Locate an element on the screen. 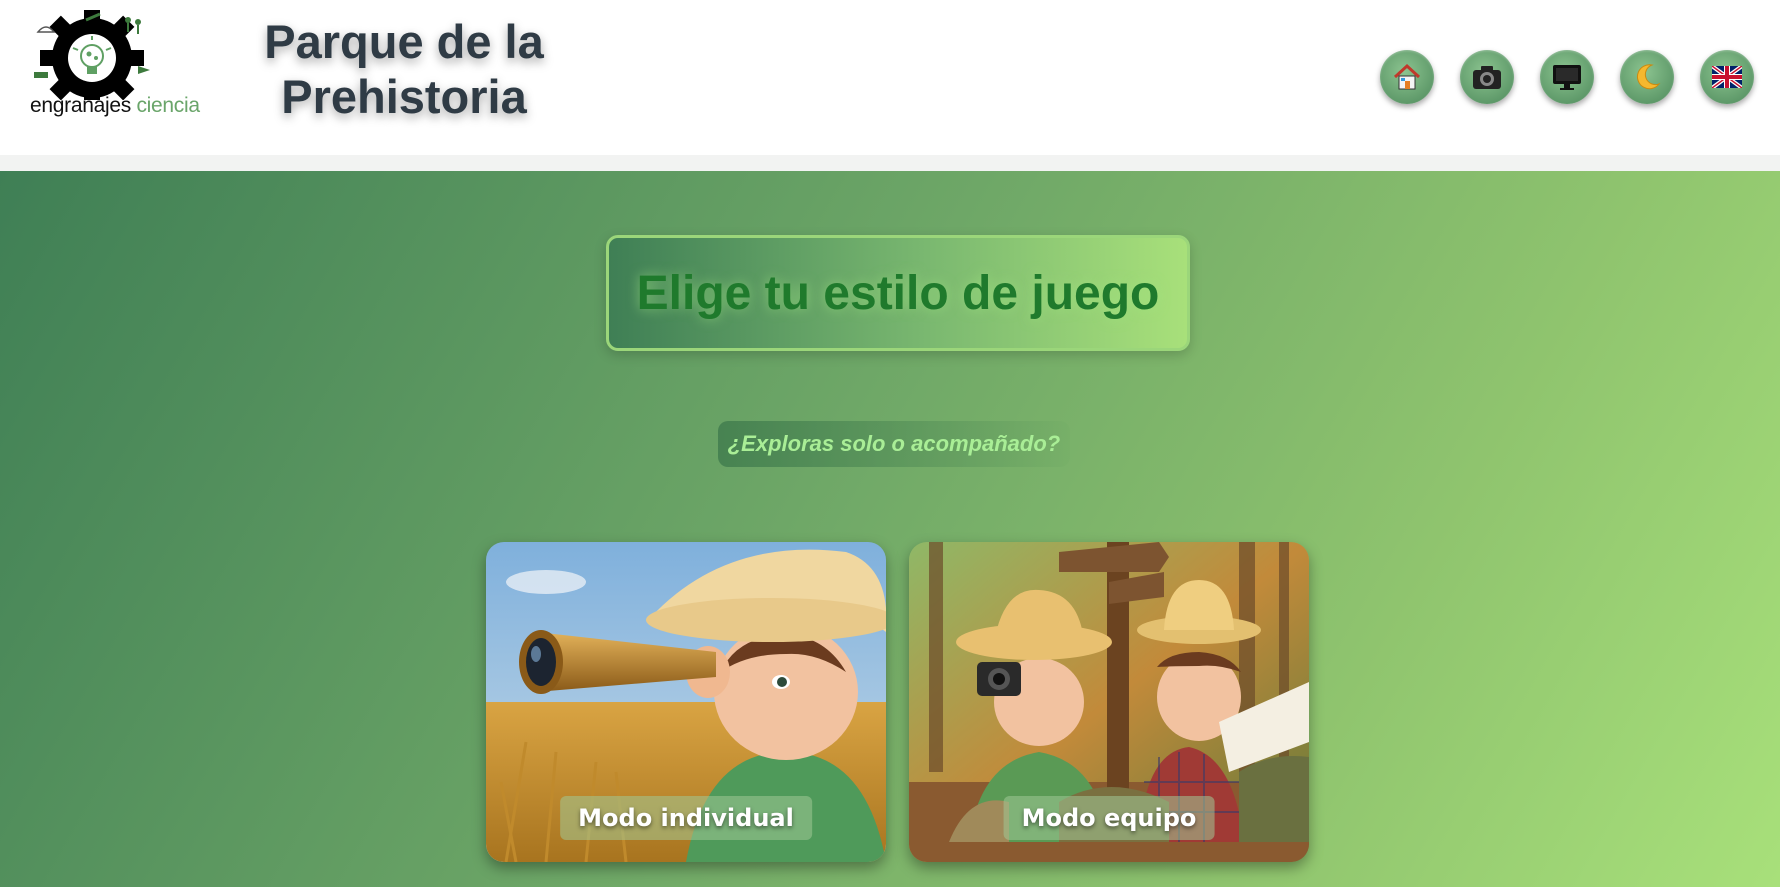 The image size is (1780, 887). individual-mode-card: Modo individual is located at coordinates (686, 702).